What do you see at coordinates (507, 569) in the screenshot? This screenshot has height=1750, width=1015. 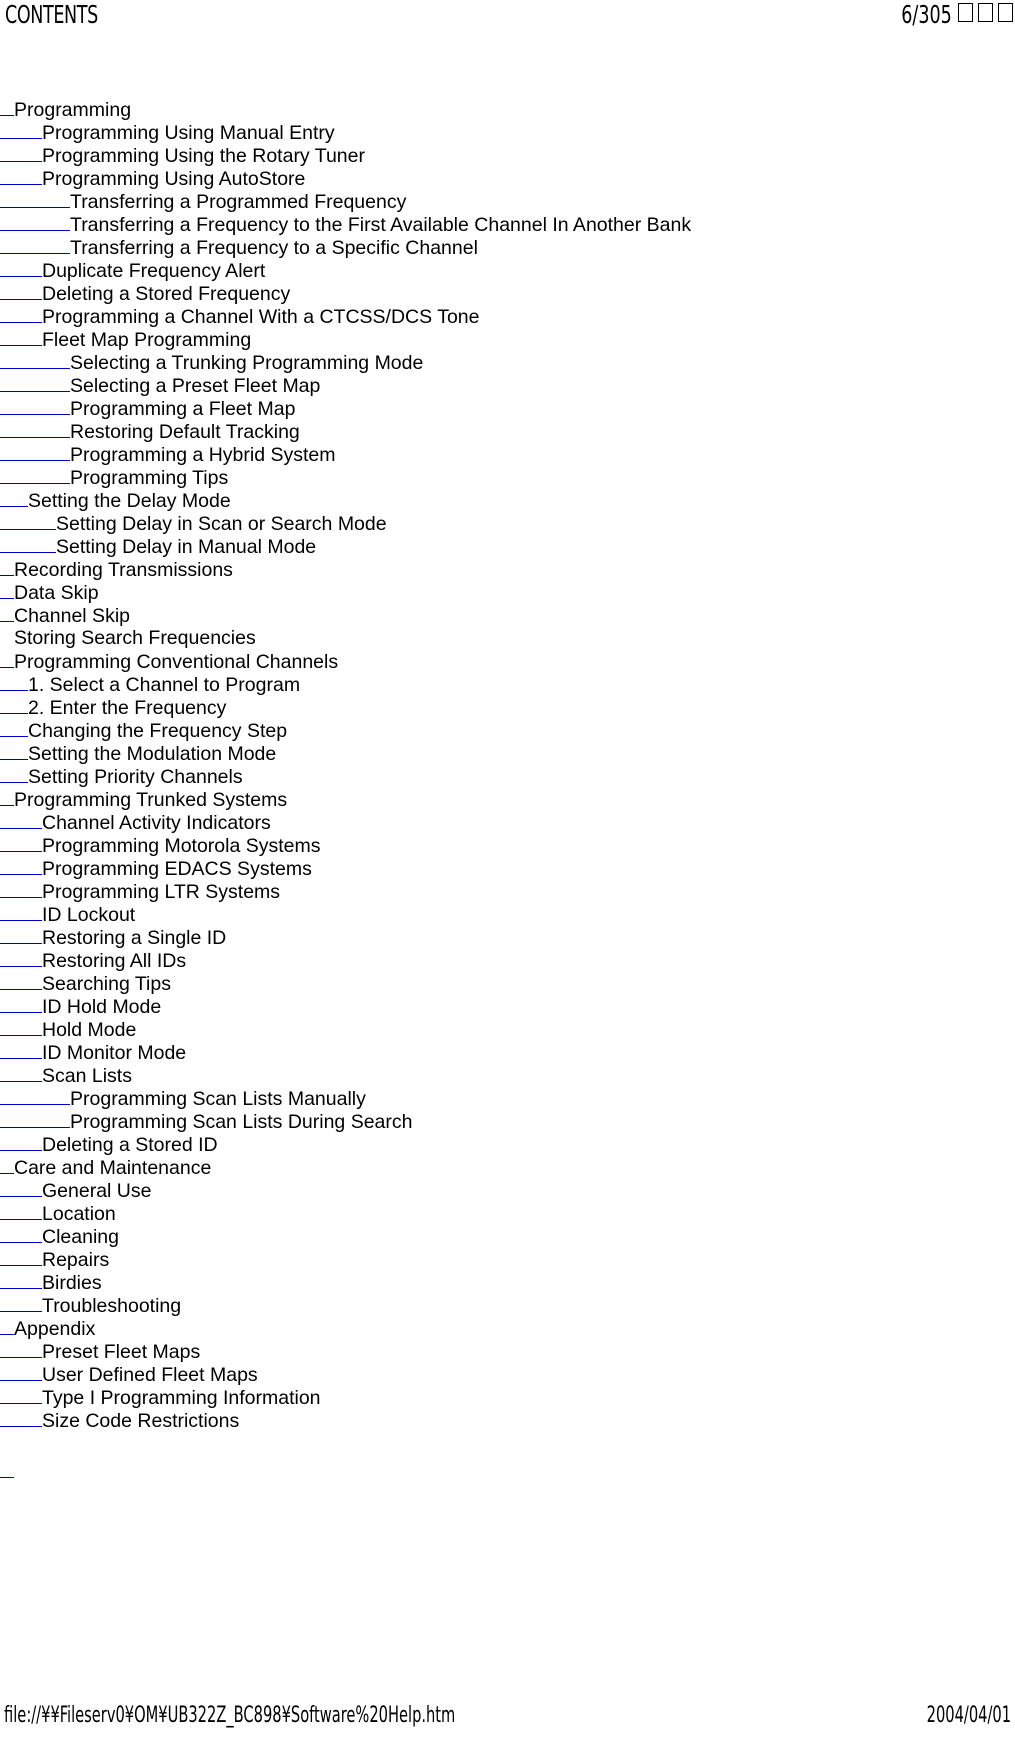 I see `toc-entry: Recording Transmissions` at bounding box center [507, 569].